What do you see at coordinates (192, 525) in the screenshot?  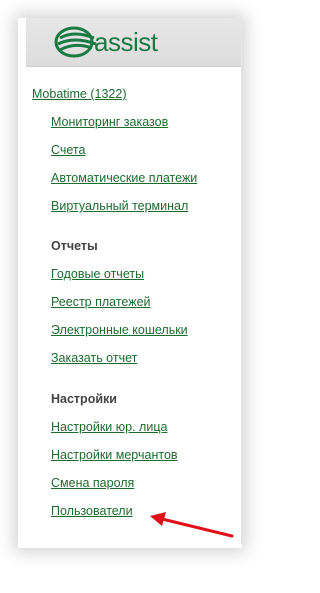 I see `red-arrow-annotation` at bounding box center [192, 525].